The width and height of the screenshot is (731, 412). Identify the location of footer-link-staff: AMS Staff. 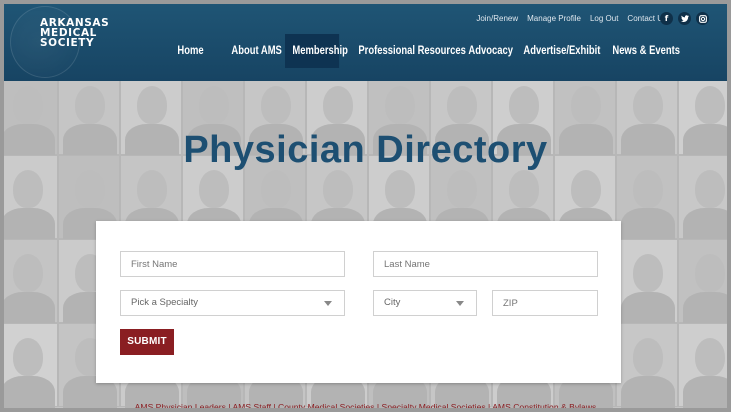
(251, 405).